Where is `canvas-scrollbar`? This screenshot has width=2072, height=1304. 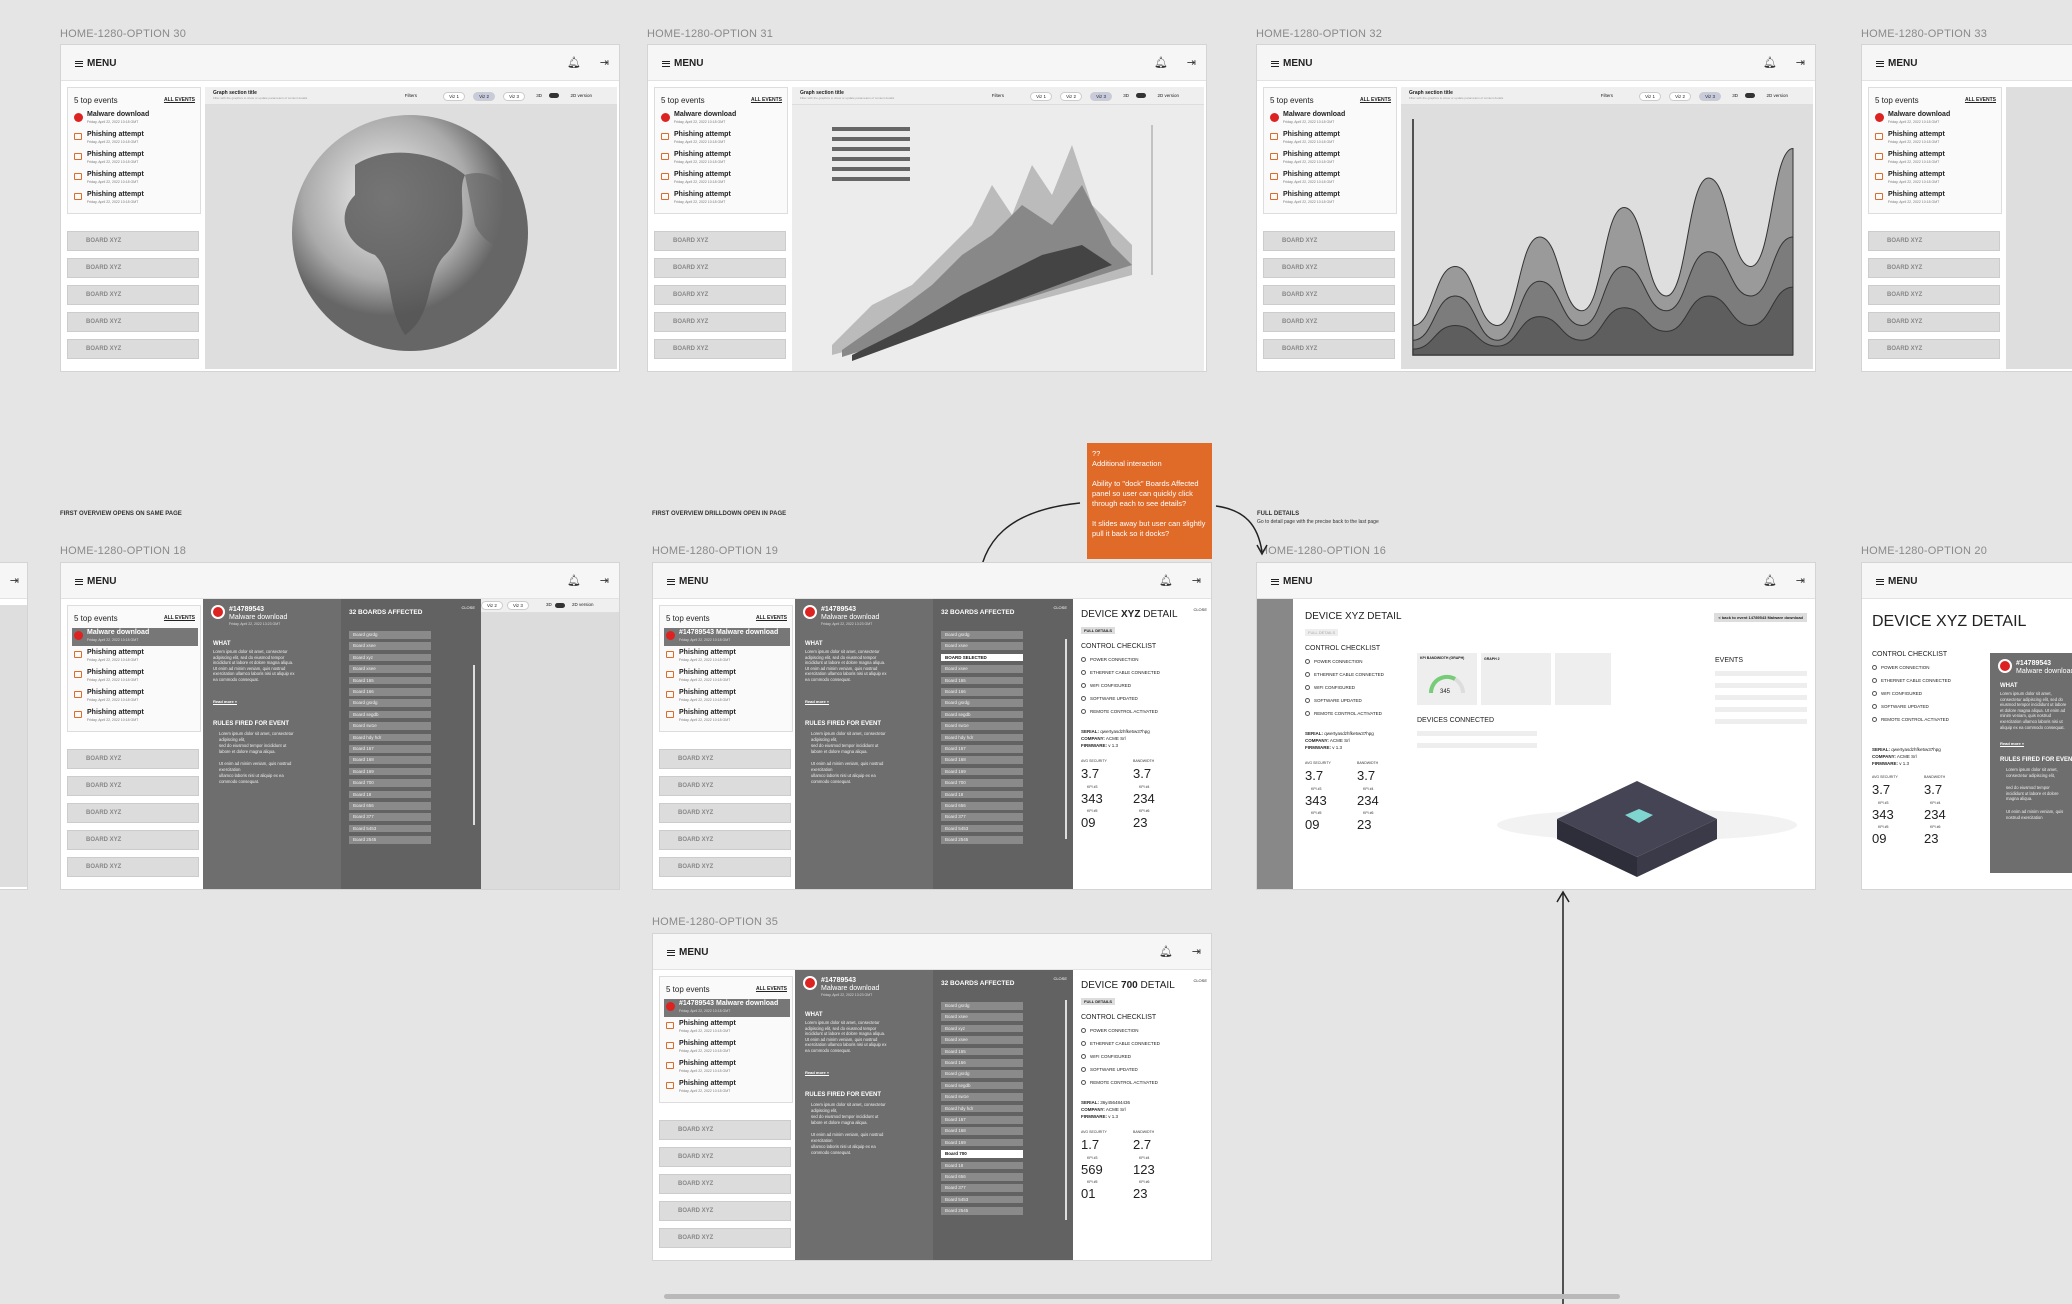
canvas-scrollbar is located at coordinates (1142, 1296).